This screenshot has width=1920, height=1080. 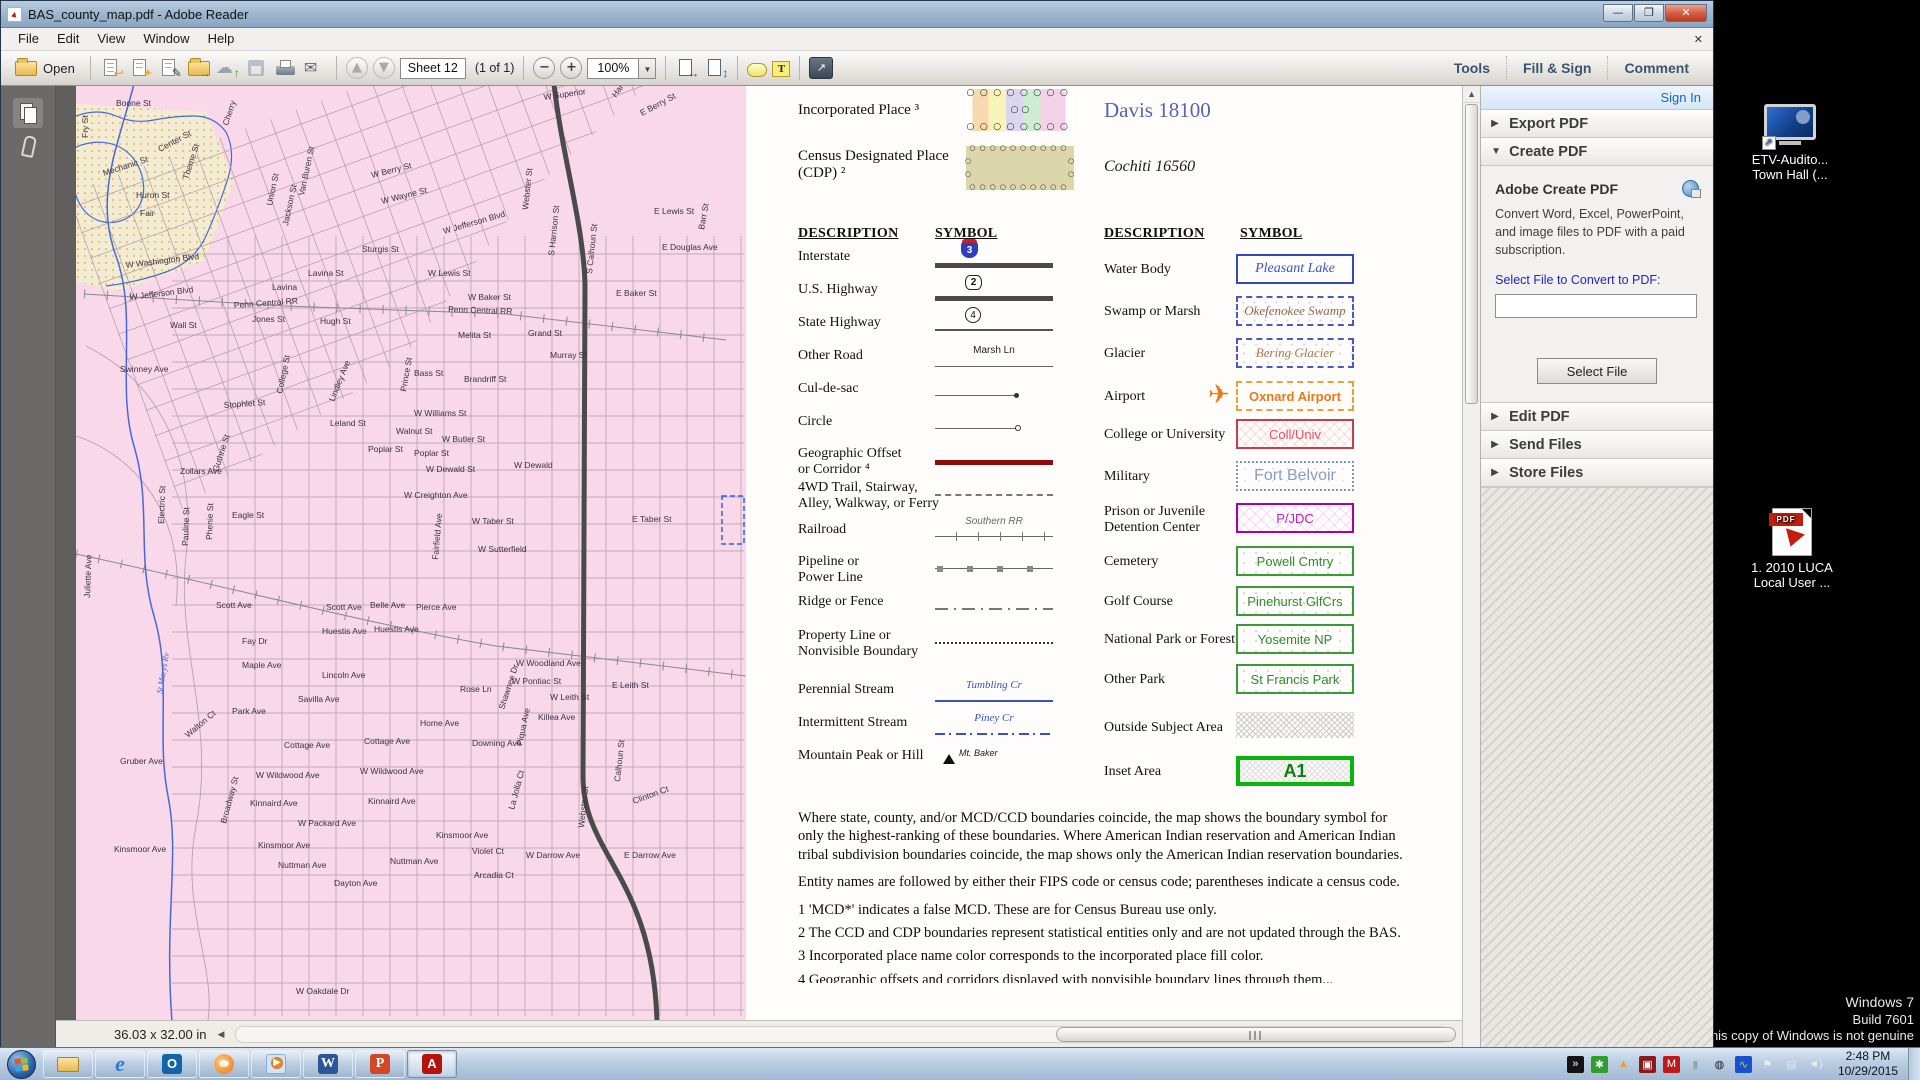 What do you see at coordinates (1597, 371) in the screenshot?
I see `select-file-button: Select File` at bounding box center [1597, 371].